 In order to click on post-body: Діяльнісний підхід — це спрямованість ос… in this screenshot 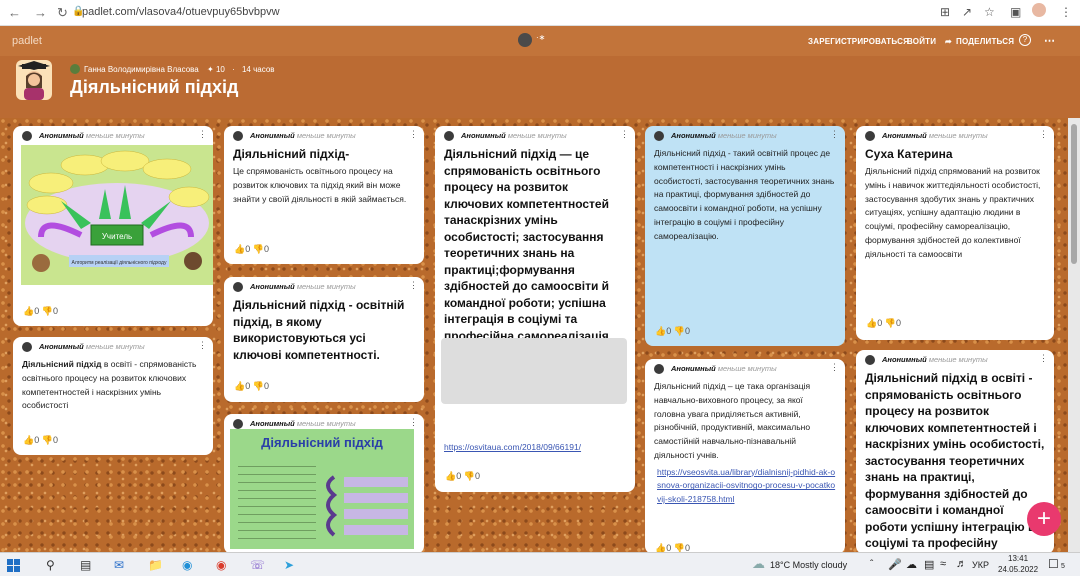, I will do `click(528, 245)`.